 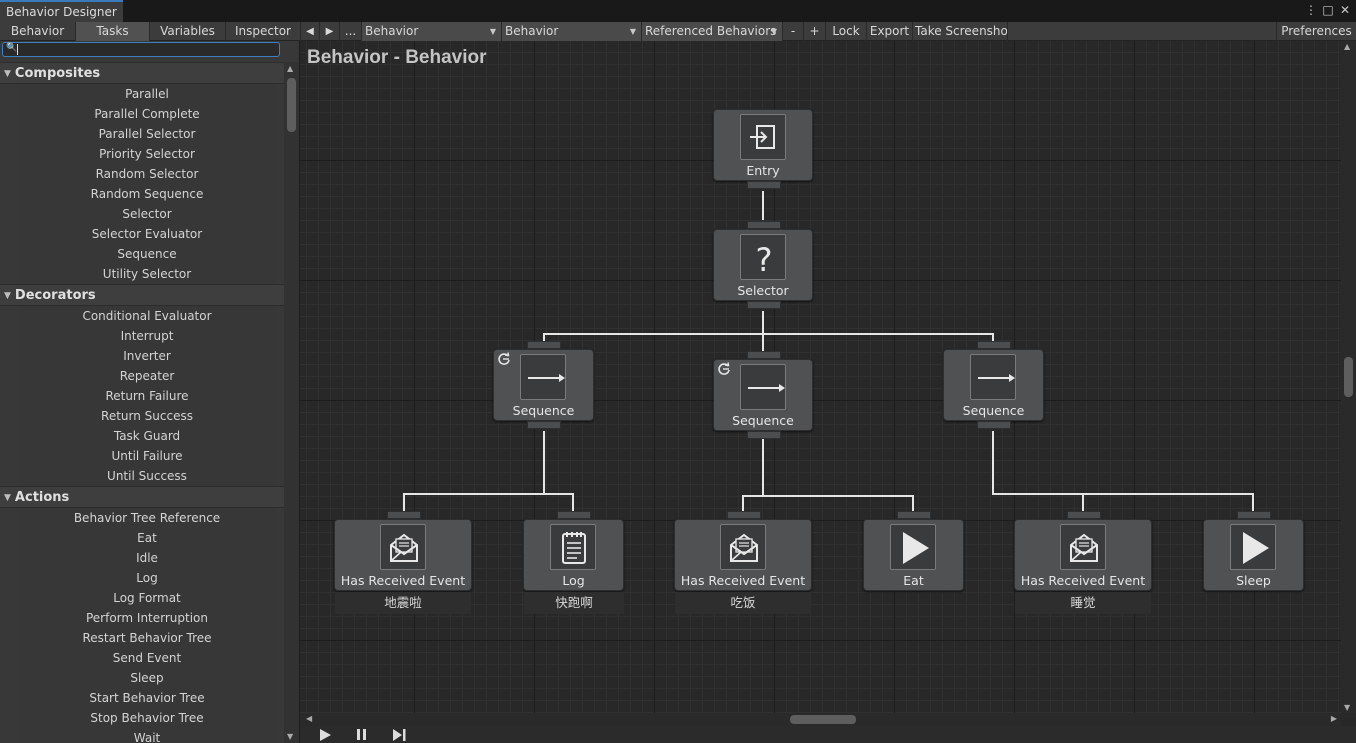 I want to click on preferences-button: Preferences, so click(x=1316, y=31).